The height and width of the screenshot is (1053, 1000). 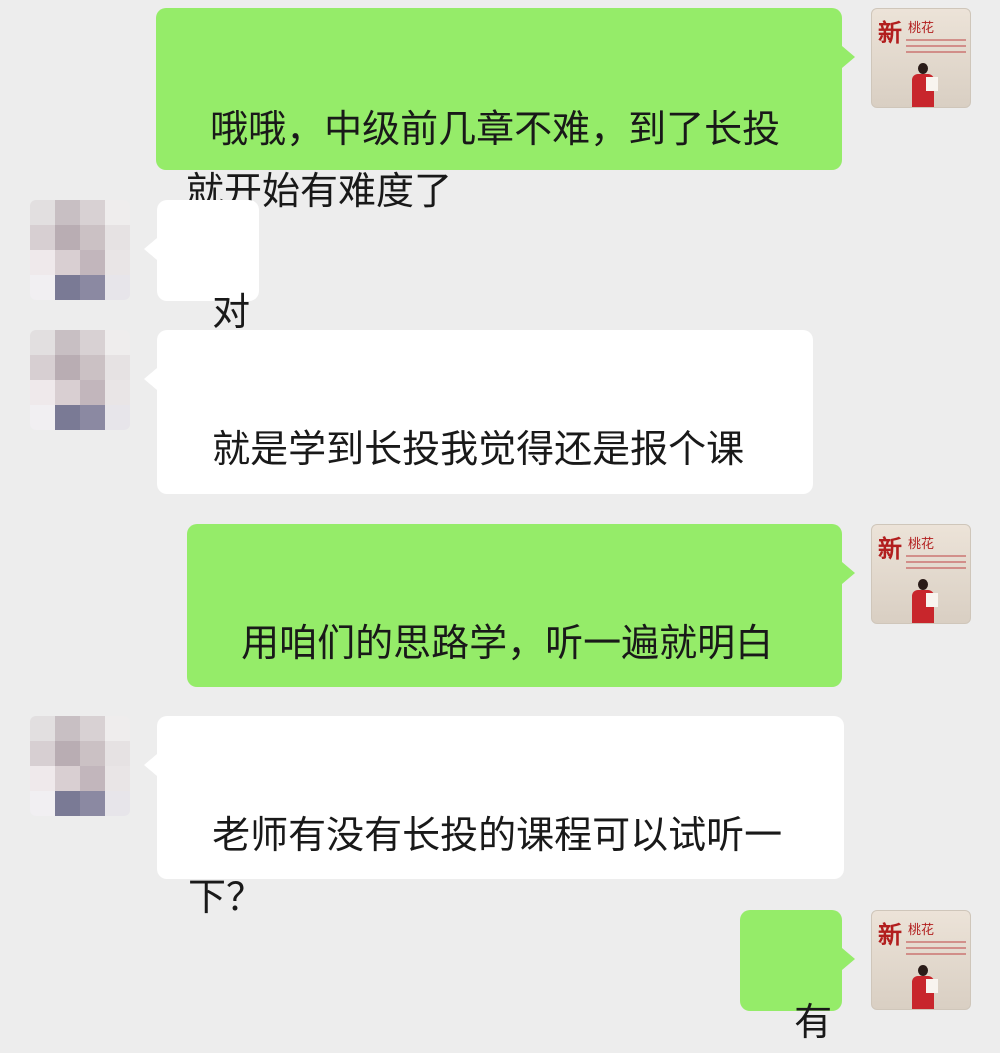 I want to click on message-bubble-incoming: 对, so click(x=208, y=267).